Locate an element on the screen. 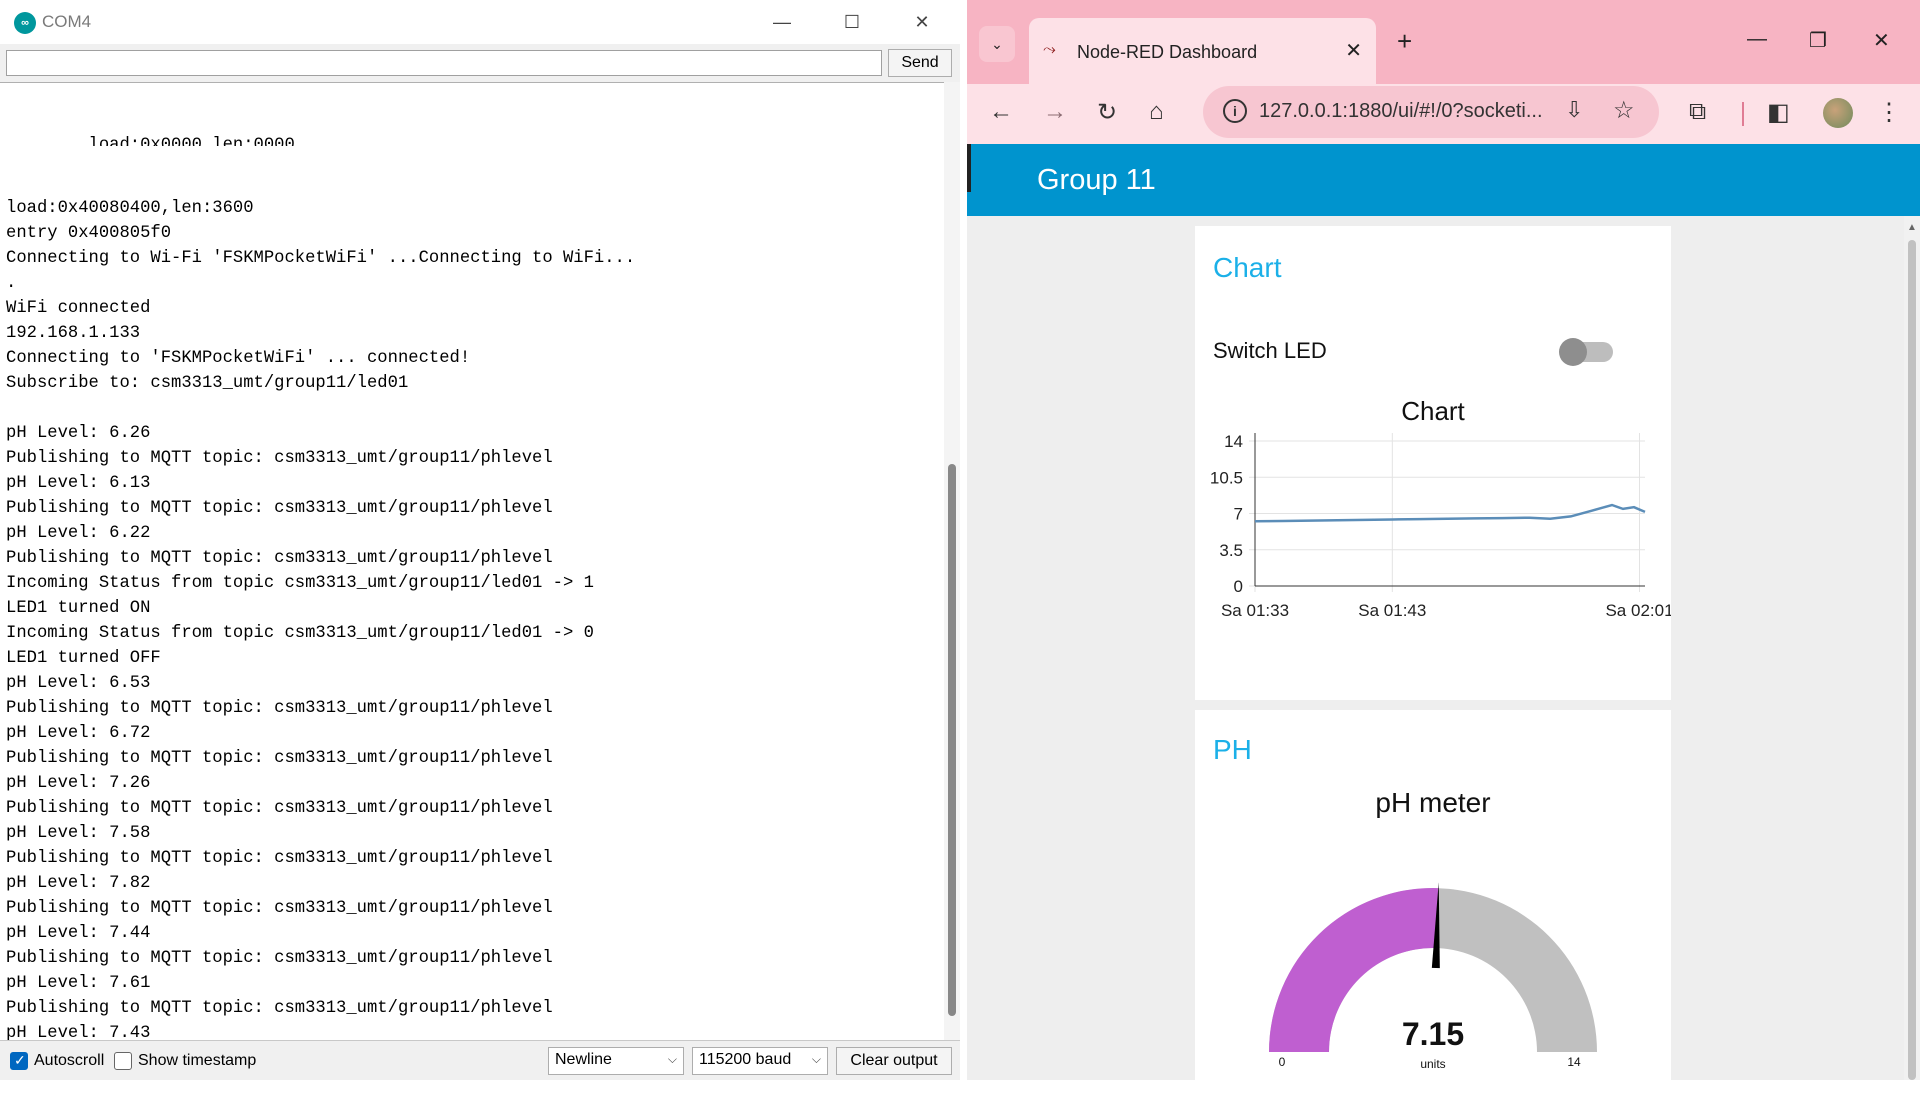  dashboard-title: Group 11 is located at coordinates (1096, 180).